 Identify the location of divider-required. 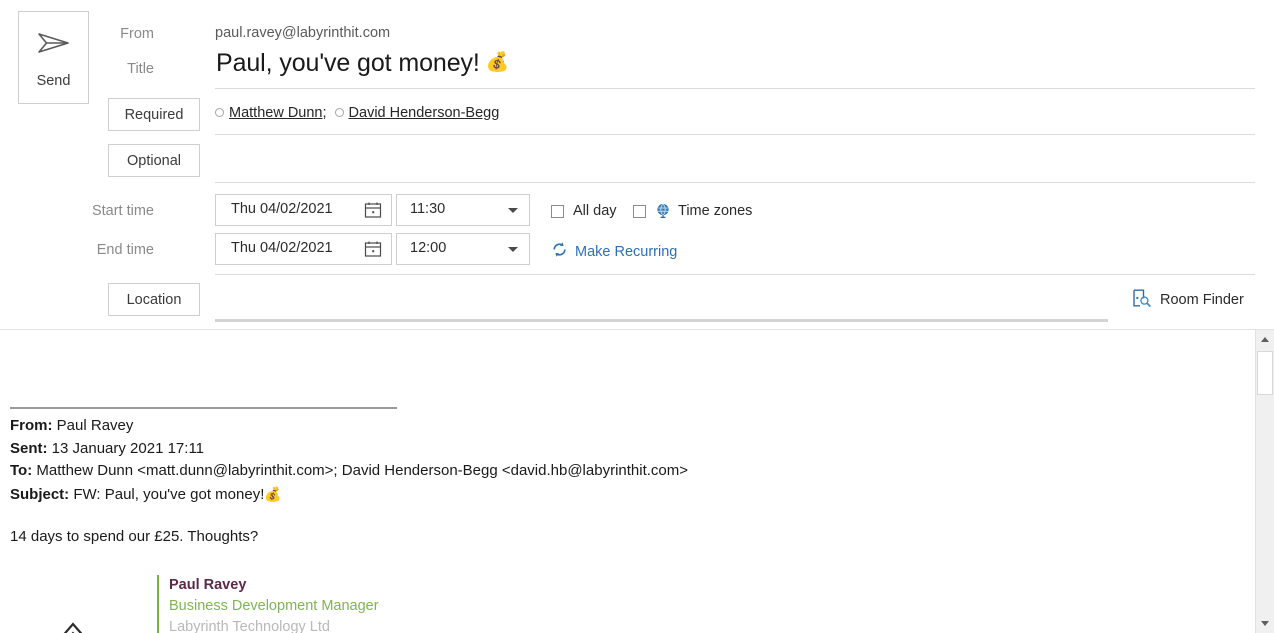
(735, 134).